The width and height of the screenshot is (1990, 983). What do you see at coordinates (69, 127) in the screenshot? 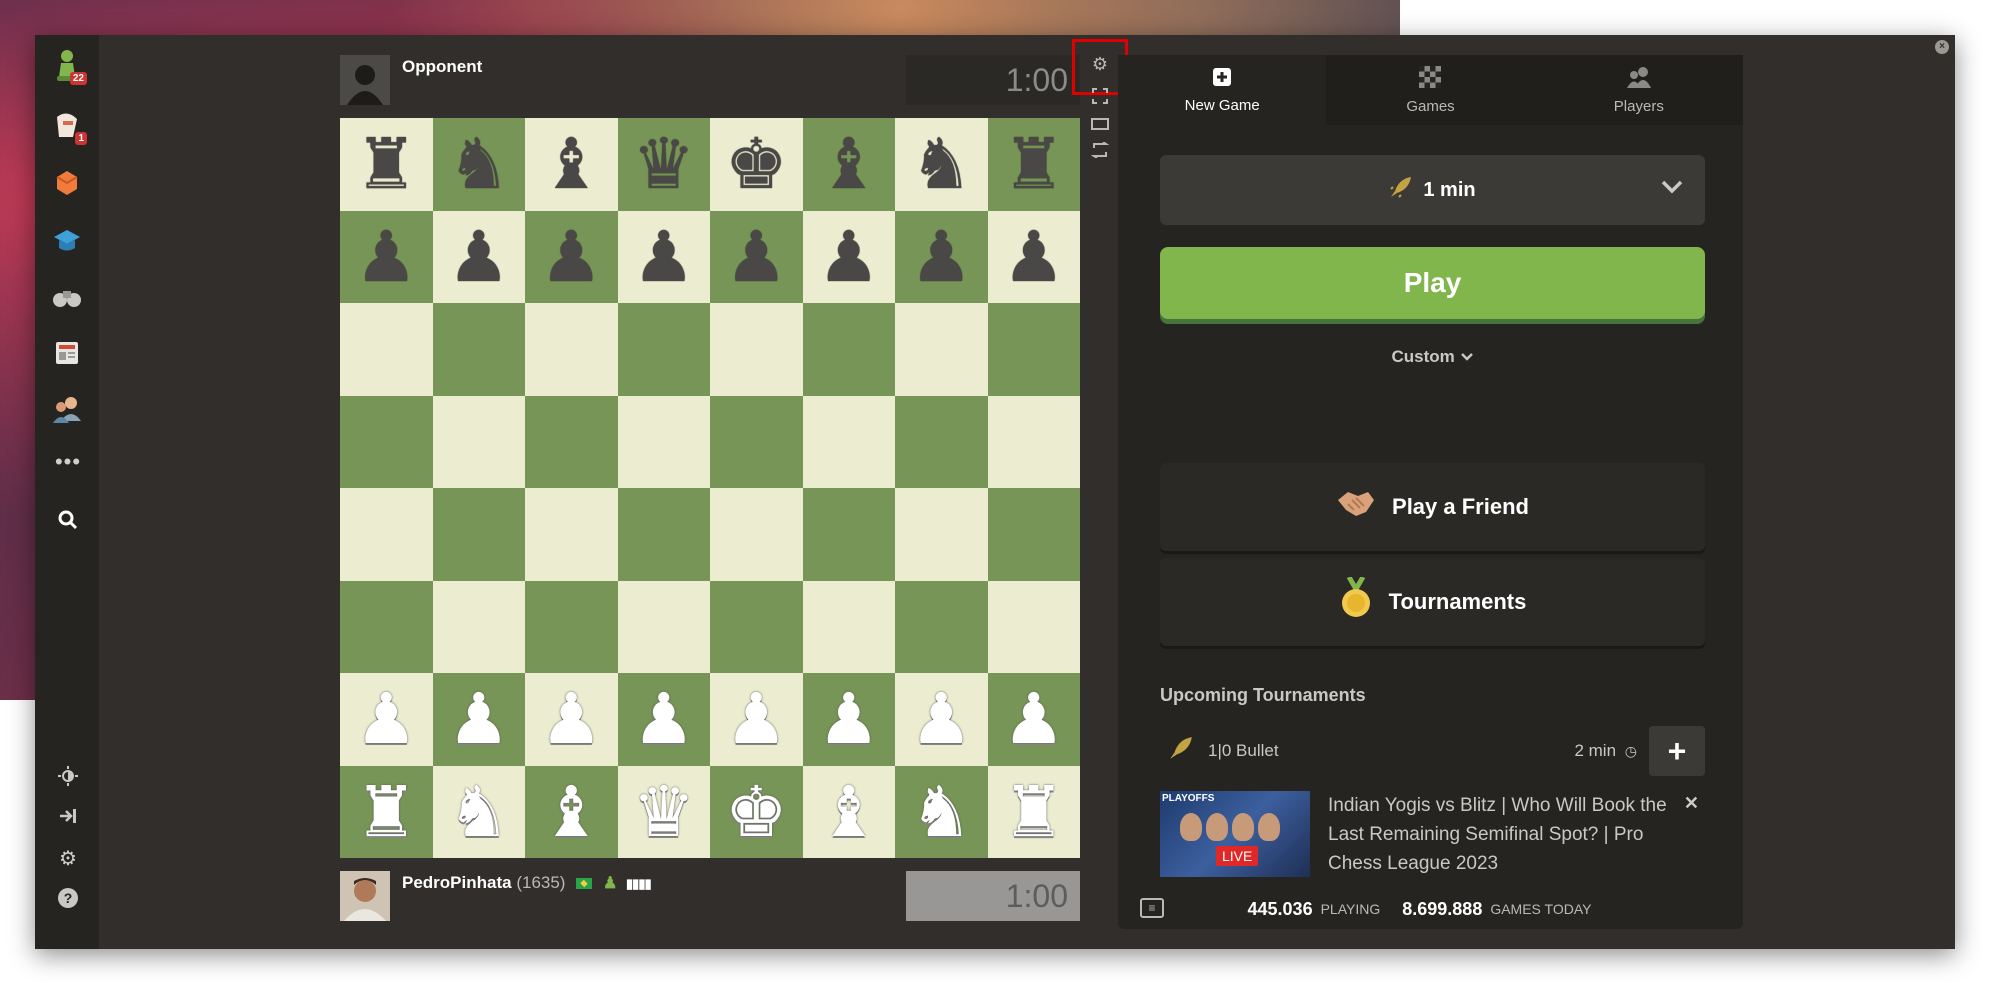
I see `sidebar-puzzles-icon: 1` at bounding box center [69, 127].